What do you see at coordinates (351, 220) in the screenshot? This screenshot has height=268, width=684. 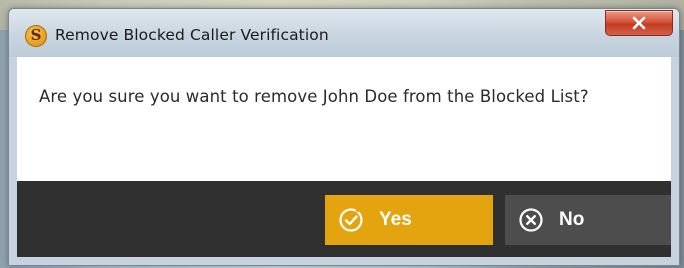 I see `check-circle-icon` at bounding box center [351, 220].